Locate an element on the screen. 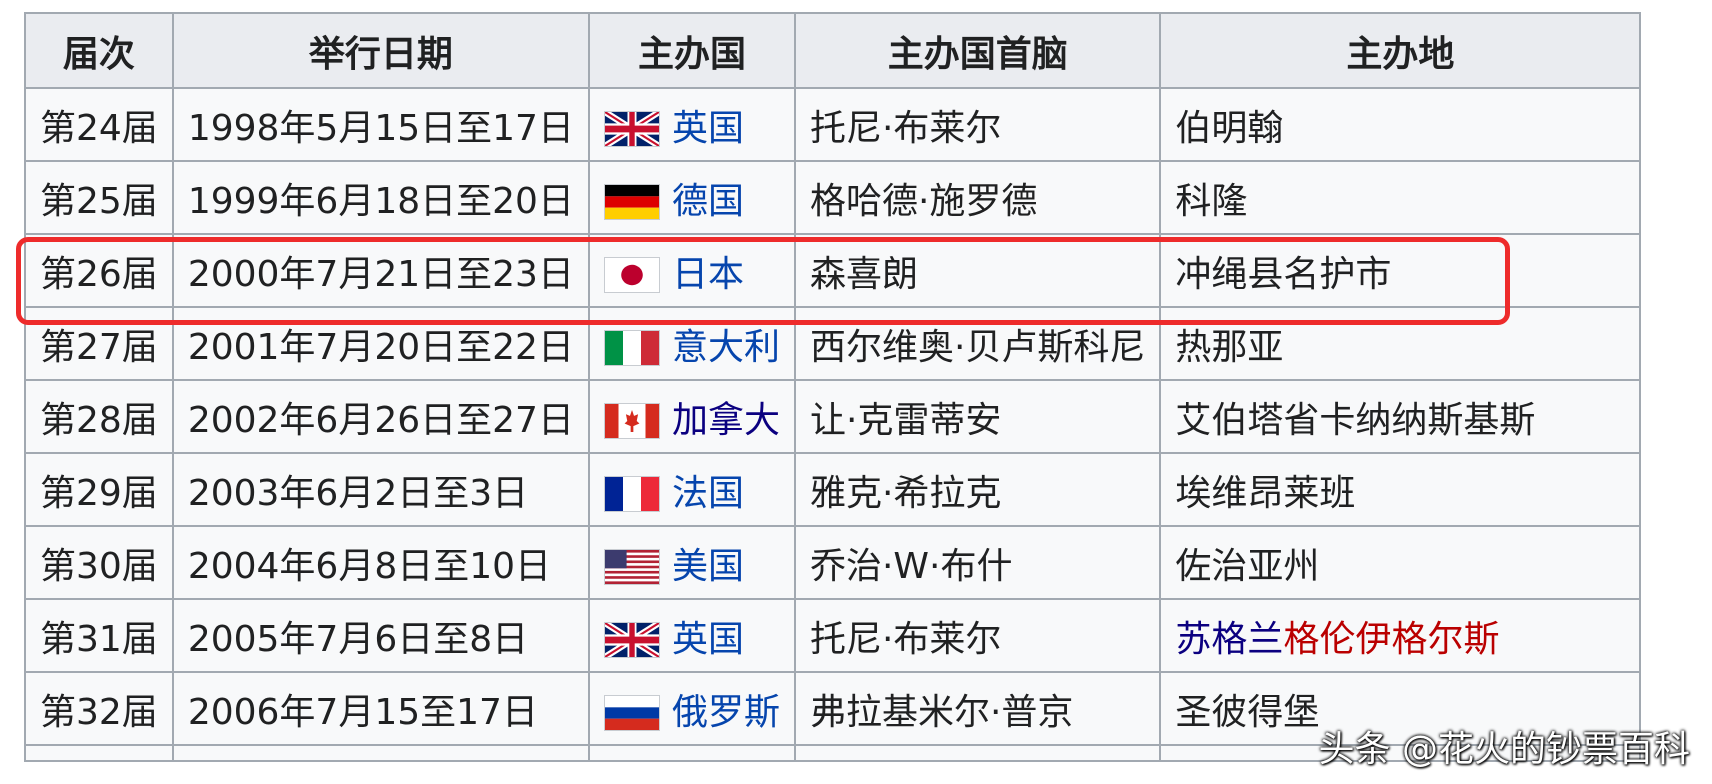 Image resolution: width=1712 pixels, height=784 pixels. place-link: 科隆 is located at coordinates (1400, 197).